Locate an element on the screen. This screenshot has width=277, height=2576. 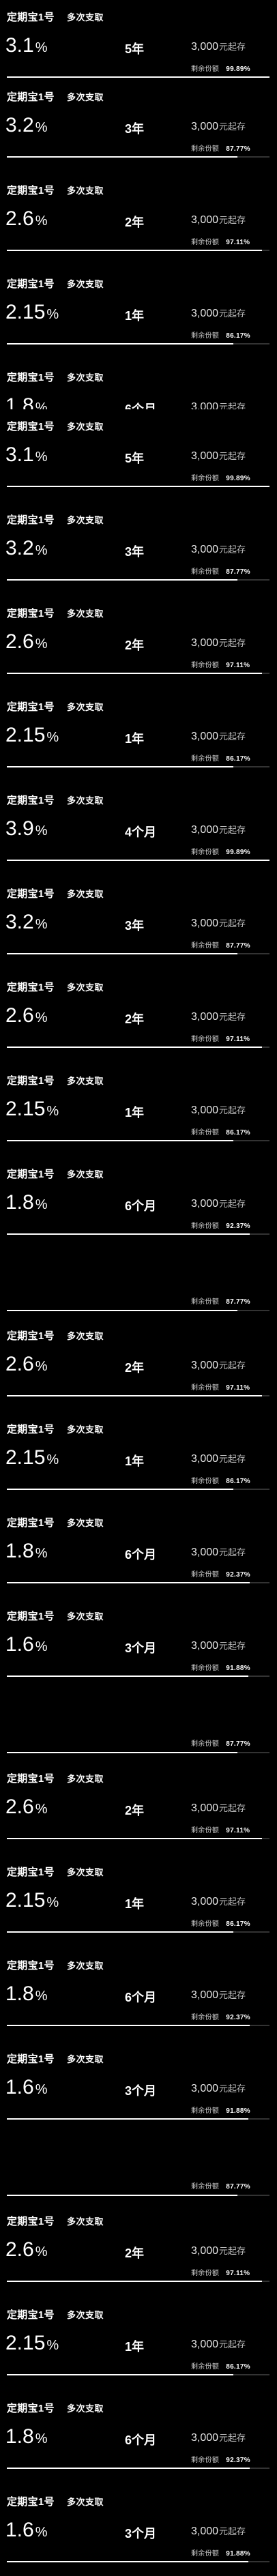
term-length: 3年 is located at coordinates (135, 552).